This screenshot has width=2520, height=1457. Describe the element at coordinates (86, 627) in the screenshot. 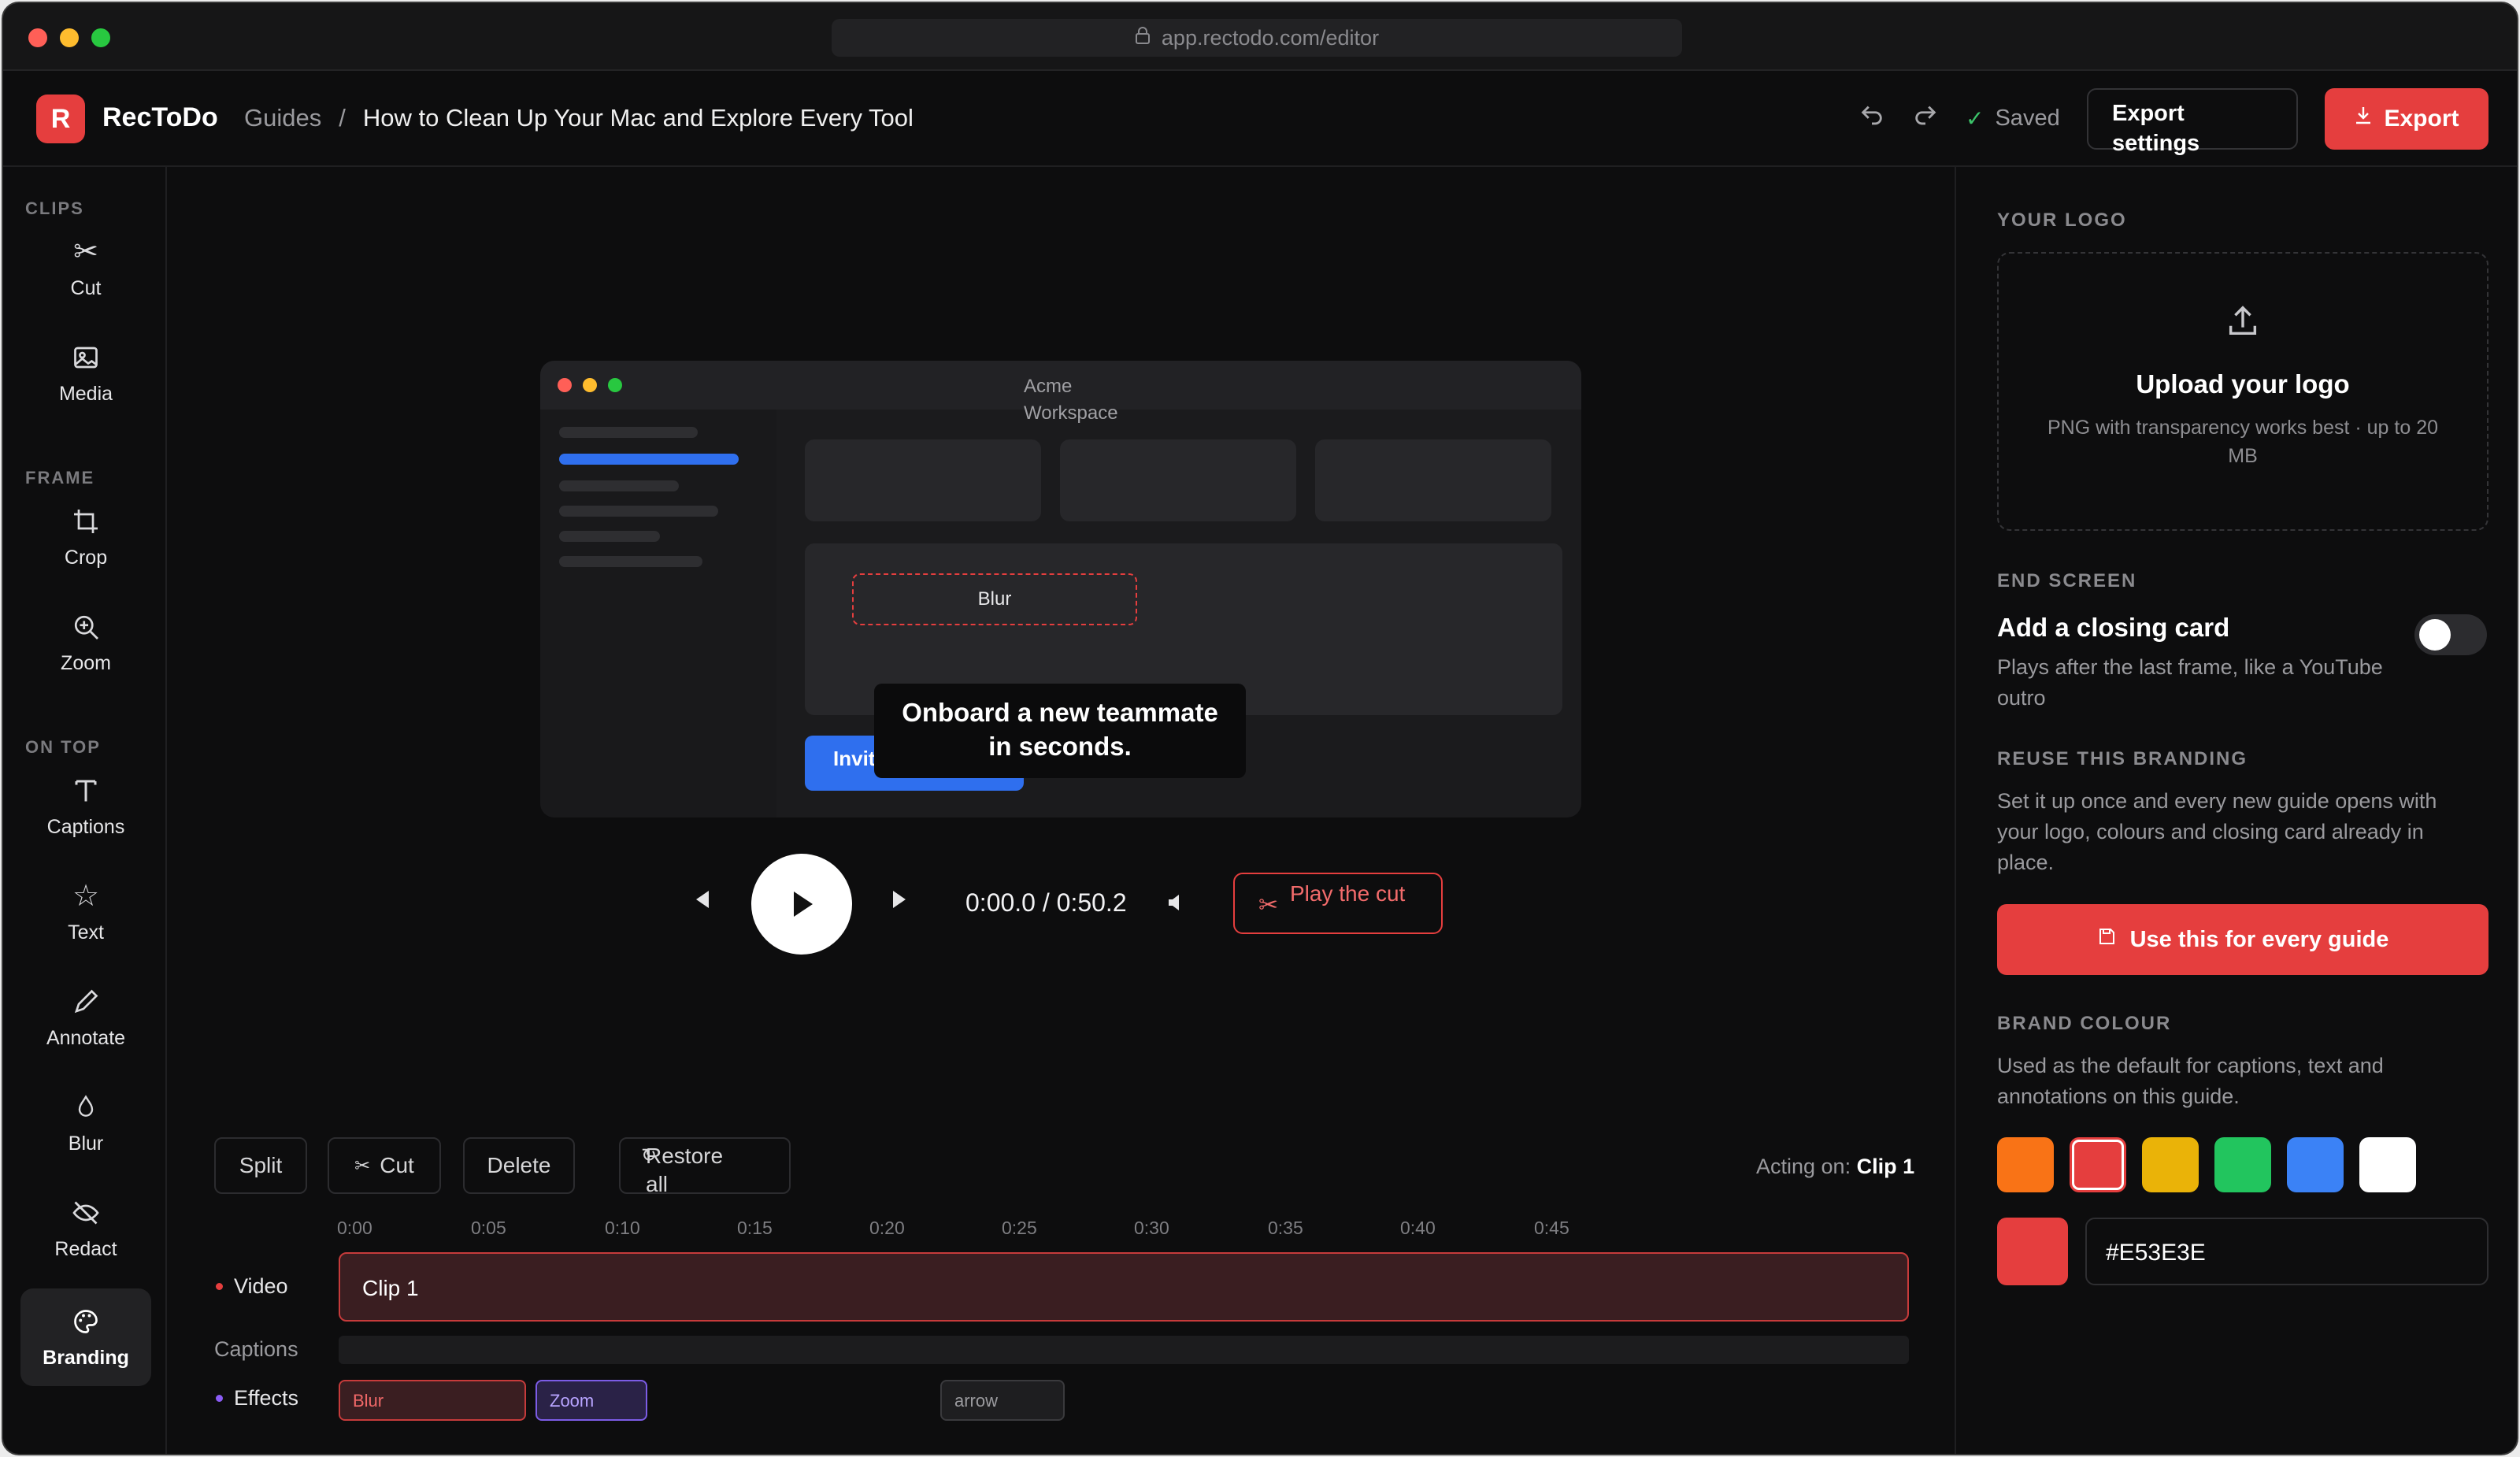

I see `zoom-in-icon` at that location.